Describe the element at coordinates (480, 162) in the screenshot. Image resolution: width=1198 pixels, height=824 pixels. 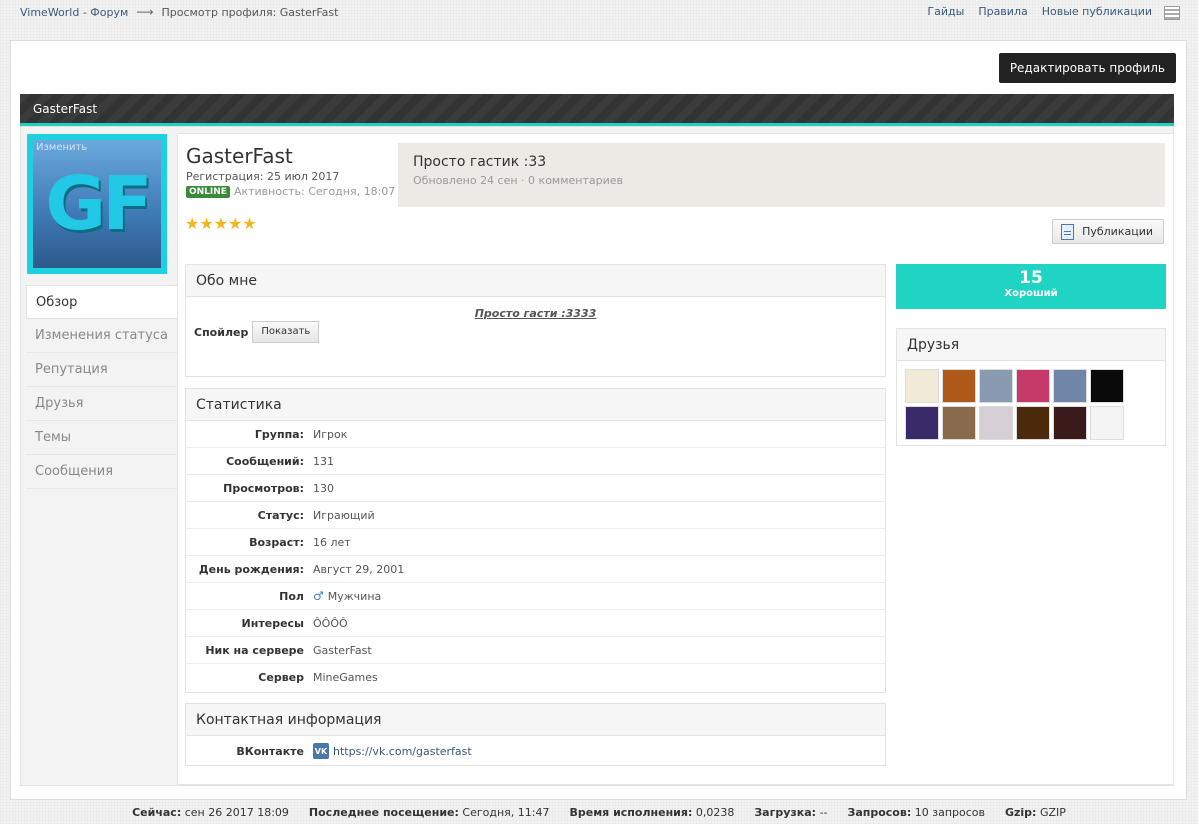
I see `status-text: Просто гастик :33` at that location.